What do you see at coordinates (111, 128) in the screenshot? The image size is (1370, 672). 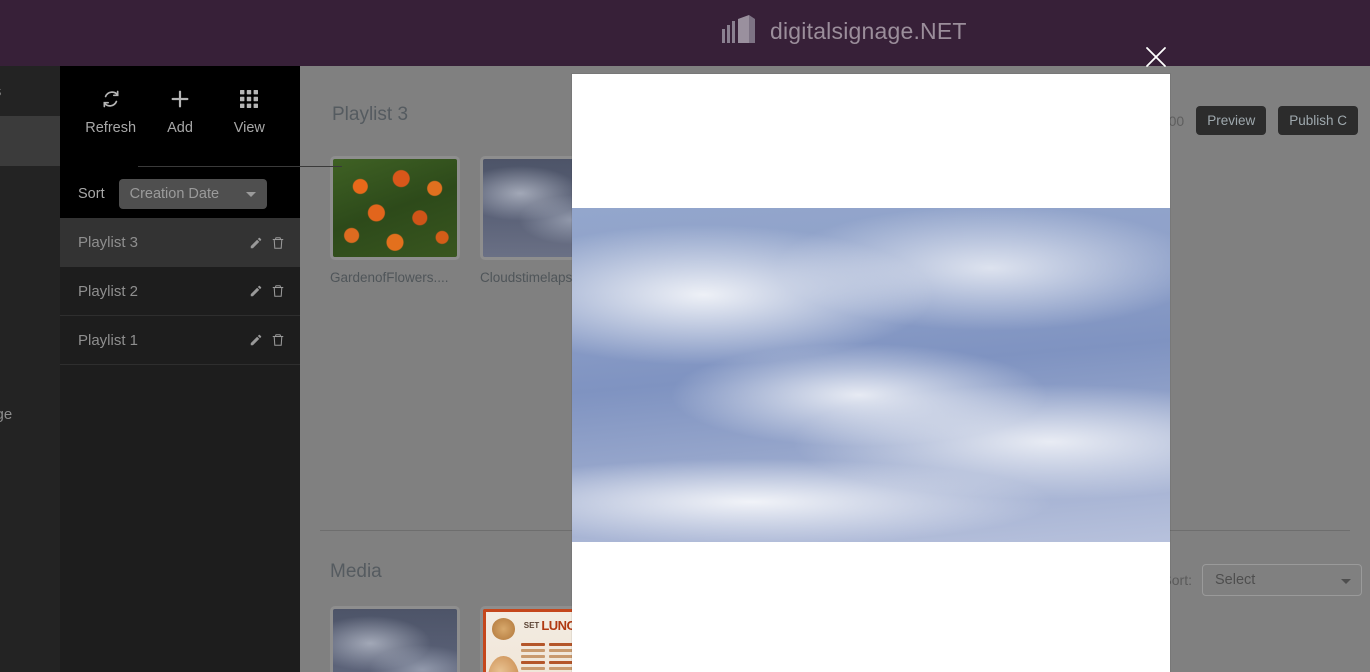 I see `refresh-label: Refresh` at bounding box center [111, 128].